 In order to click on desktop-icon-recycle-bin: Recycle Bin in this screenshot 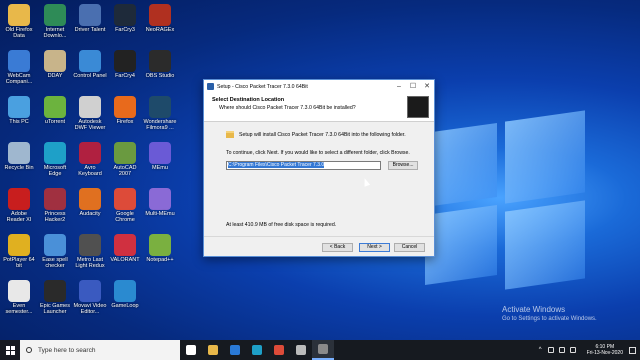, I will do `click(19, 156)`.